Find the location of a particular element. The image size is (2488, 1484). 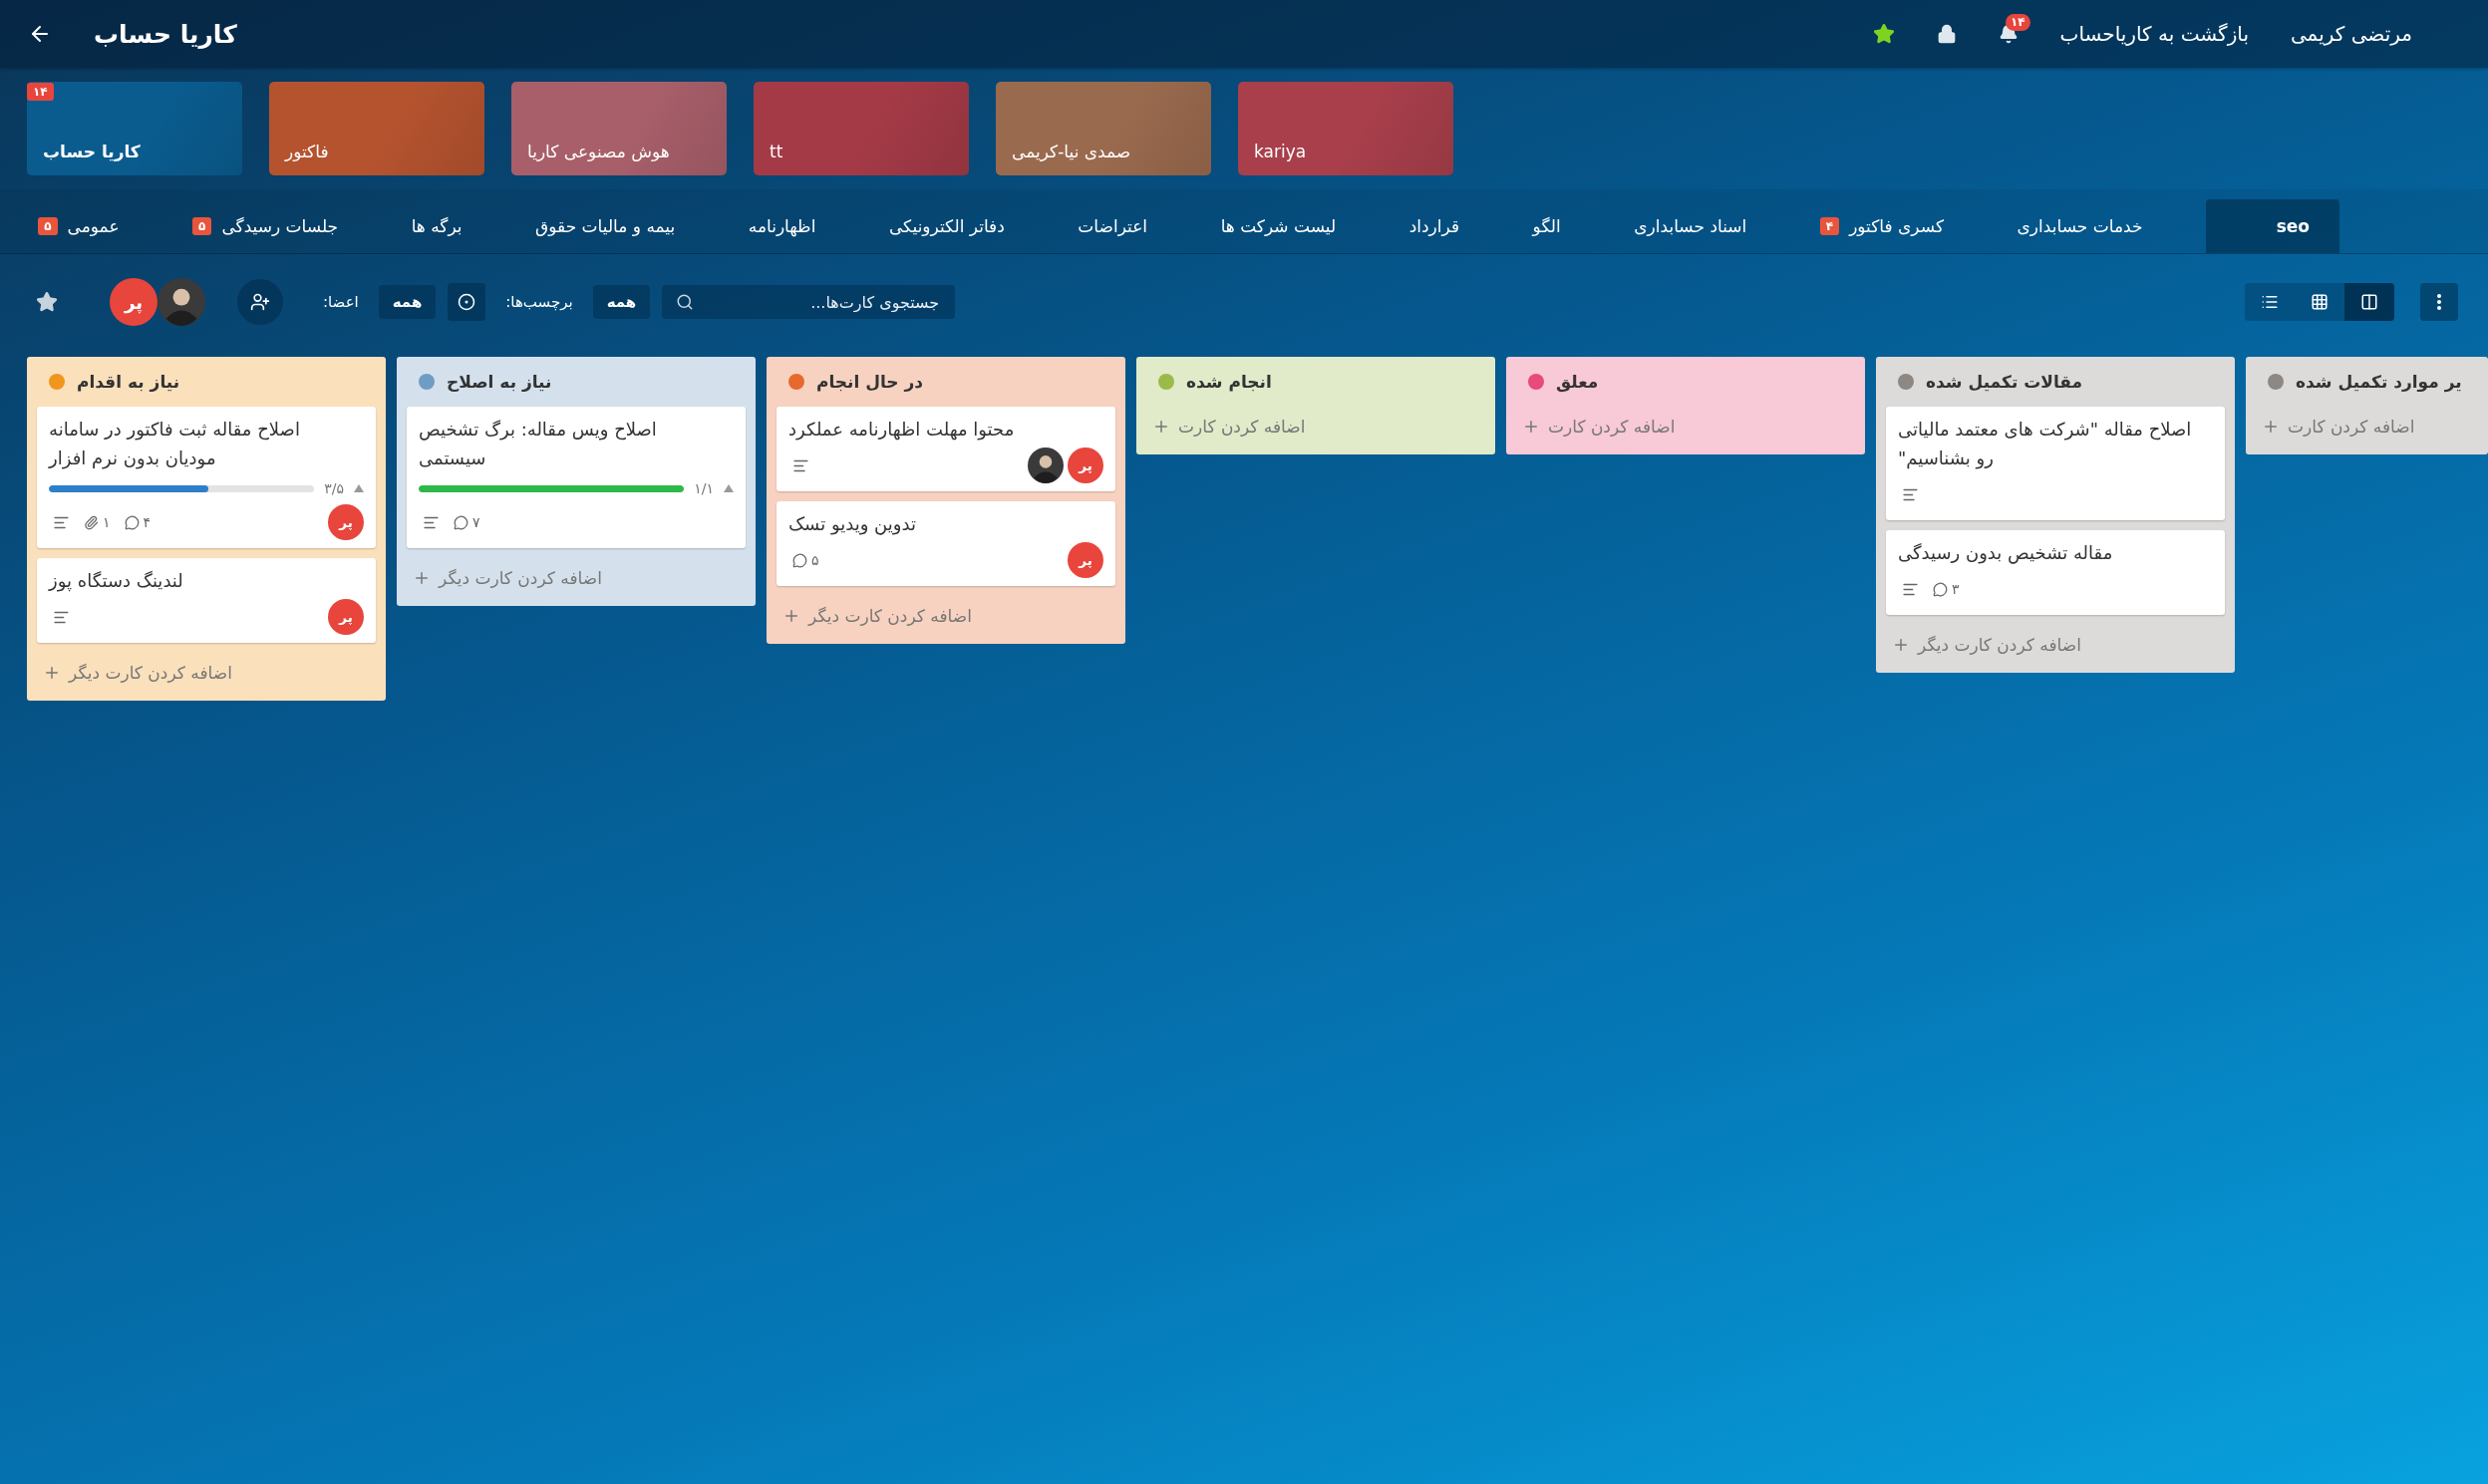

more-button is located at coordinates (2439, 302).